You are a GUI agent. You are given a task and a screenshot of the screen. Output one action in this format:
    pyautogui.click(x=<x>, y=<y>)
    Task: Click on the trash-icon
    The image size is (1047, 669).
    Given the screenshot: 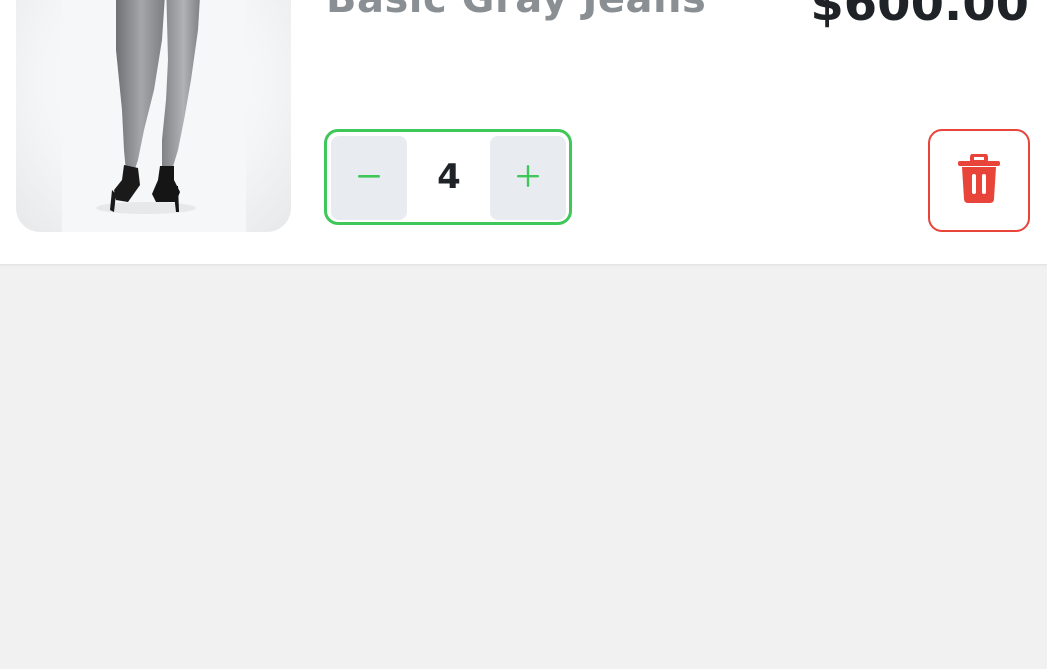 What is the action you would take?
    pyautogui.click(x=979, y=180)
    